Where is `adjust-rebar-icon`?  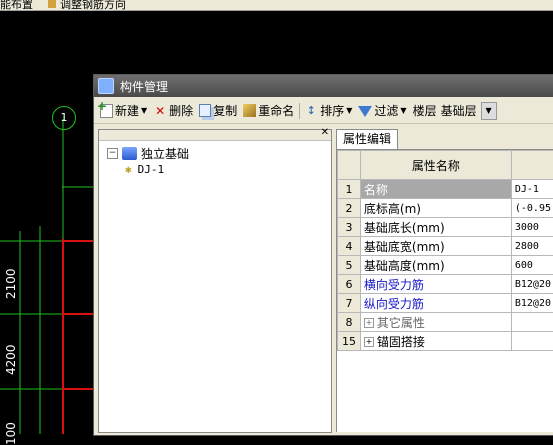
adjust-rebar-icon is located at coordinates (52, 4).